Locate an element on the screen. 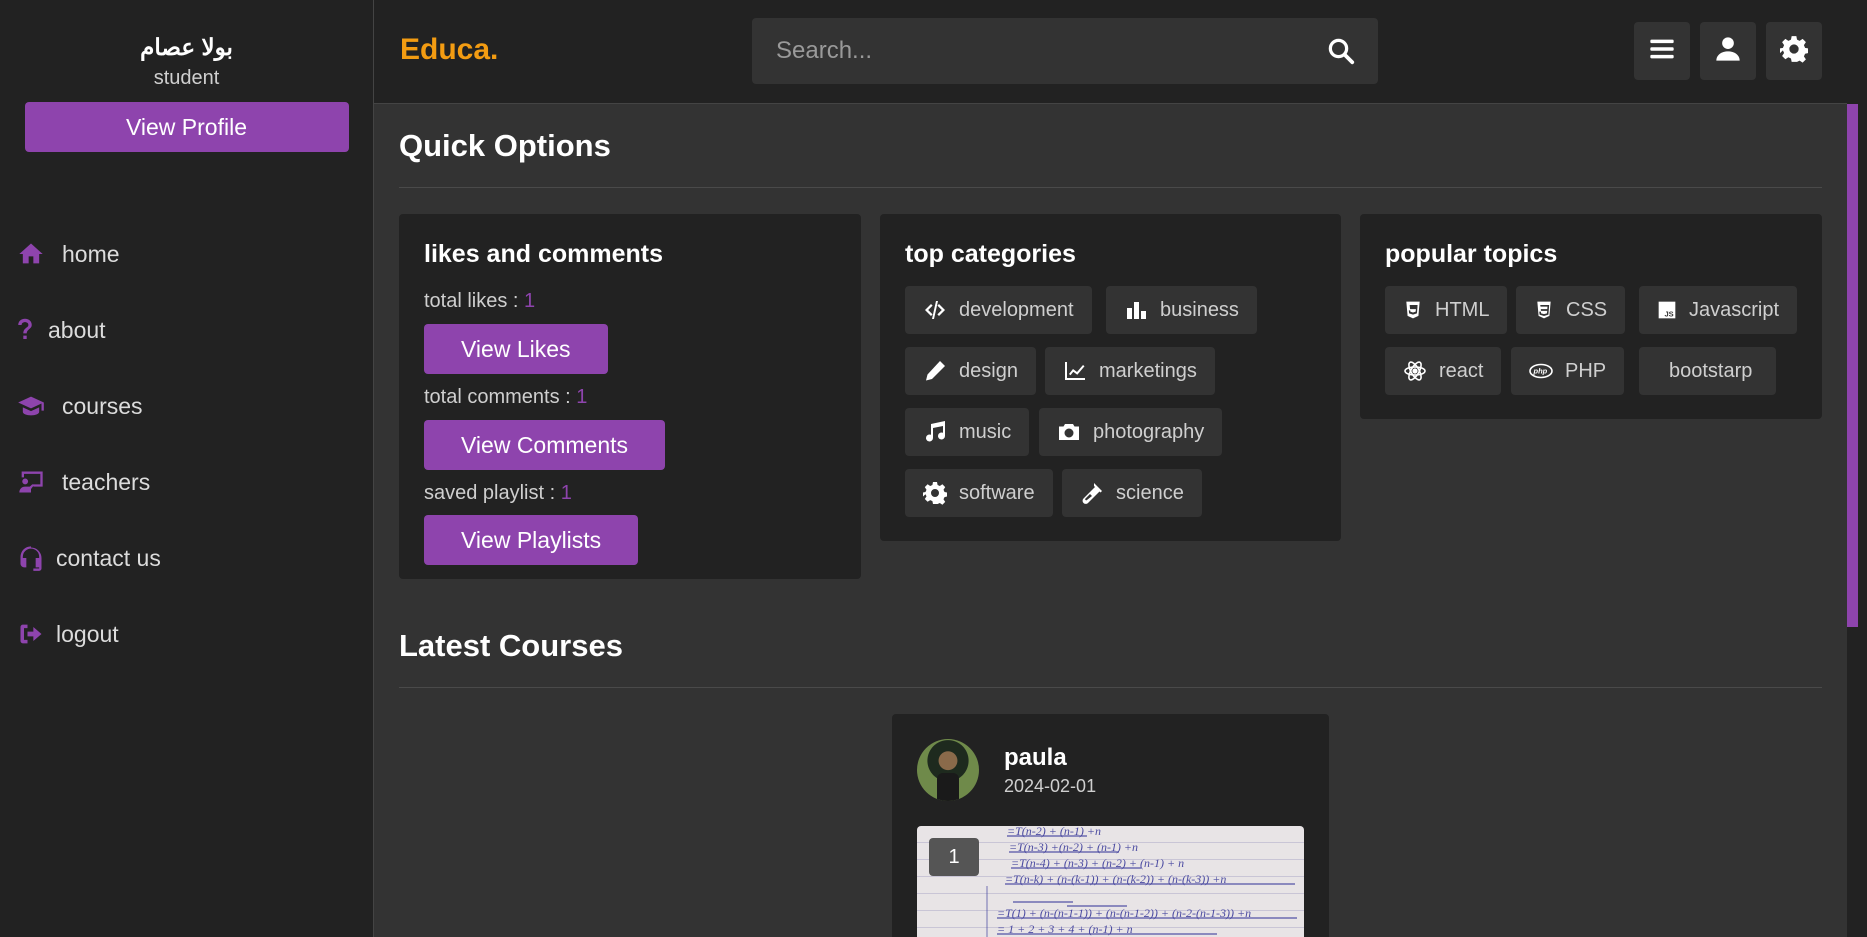 Image resolution: width=1867 pixels, height=937 pixels. tag-label: CSS is located at coordinates (1587, 309).